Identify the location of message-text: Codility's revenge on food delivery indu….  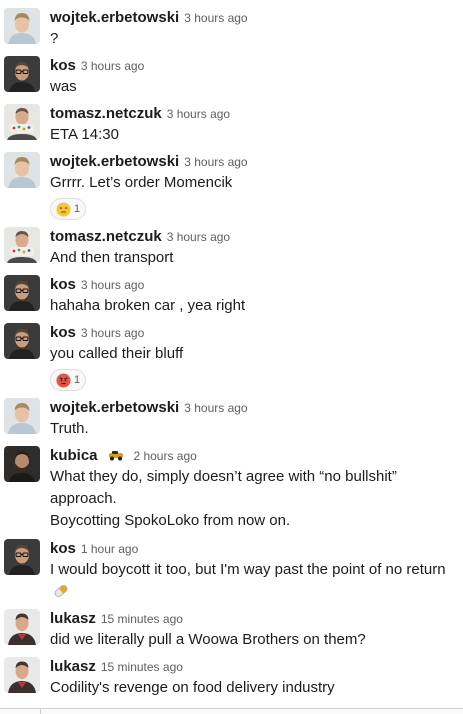
(192, 687).